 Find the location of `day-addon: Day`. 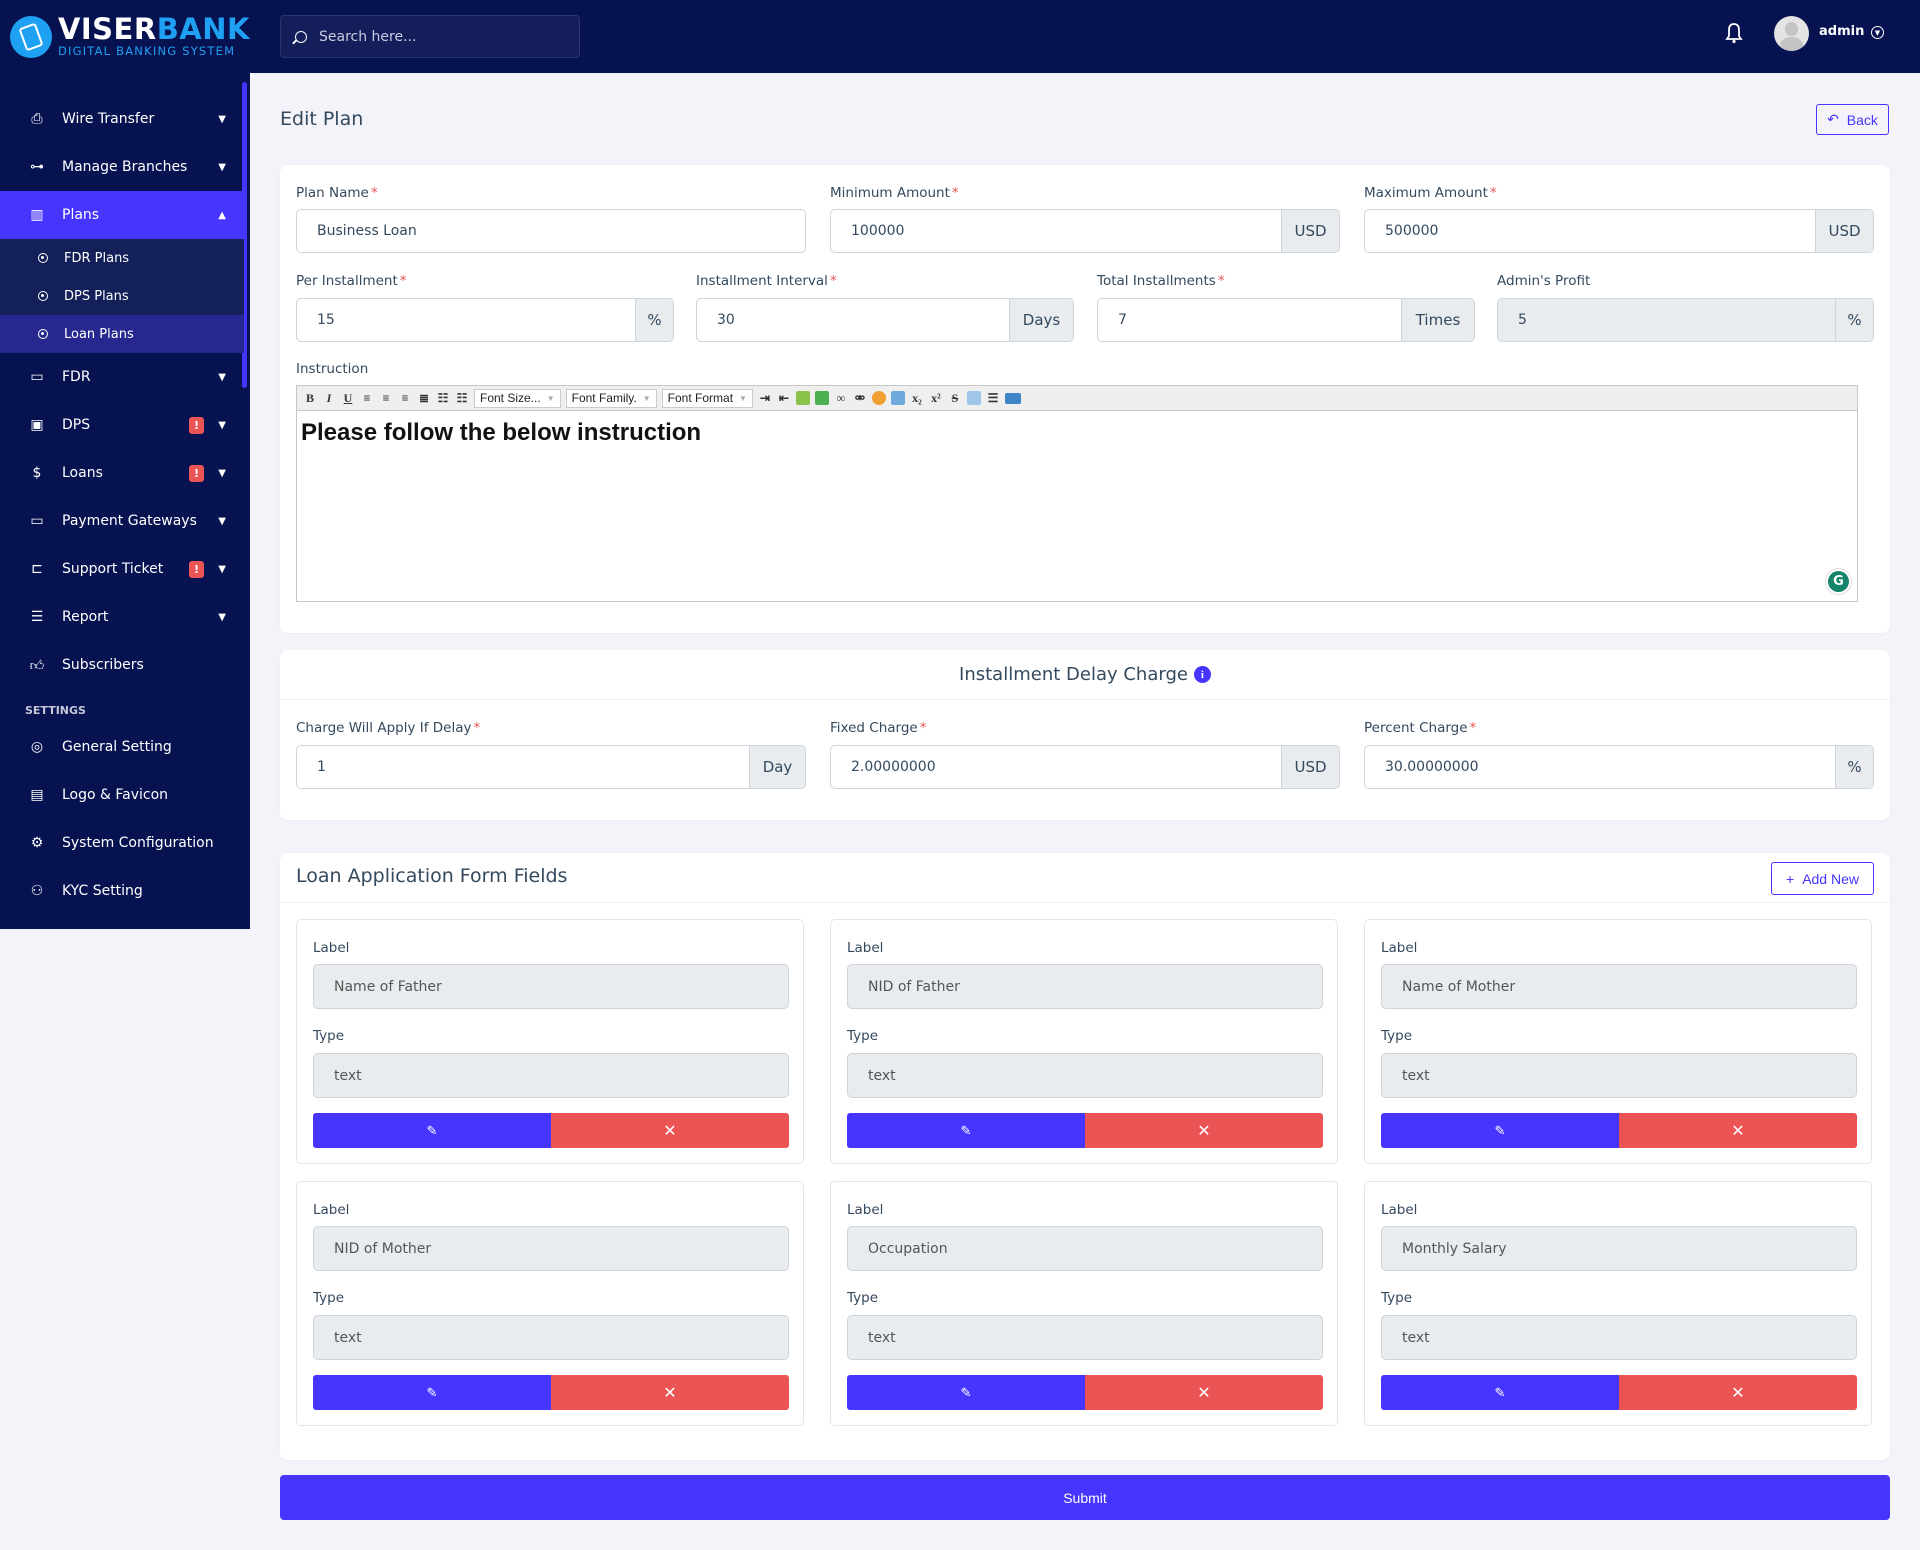

day-addon: Day is located at coordinates (777, 767).